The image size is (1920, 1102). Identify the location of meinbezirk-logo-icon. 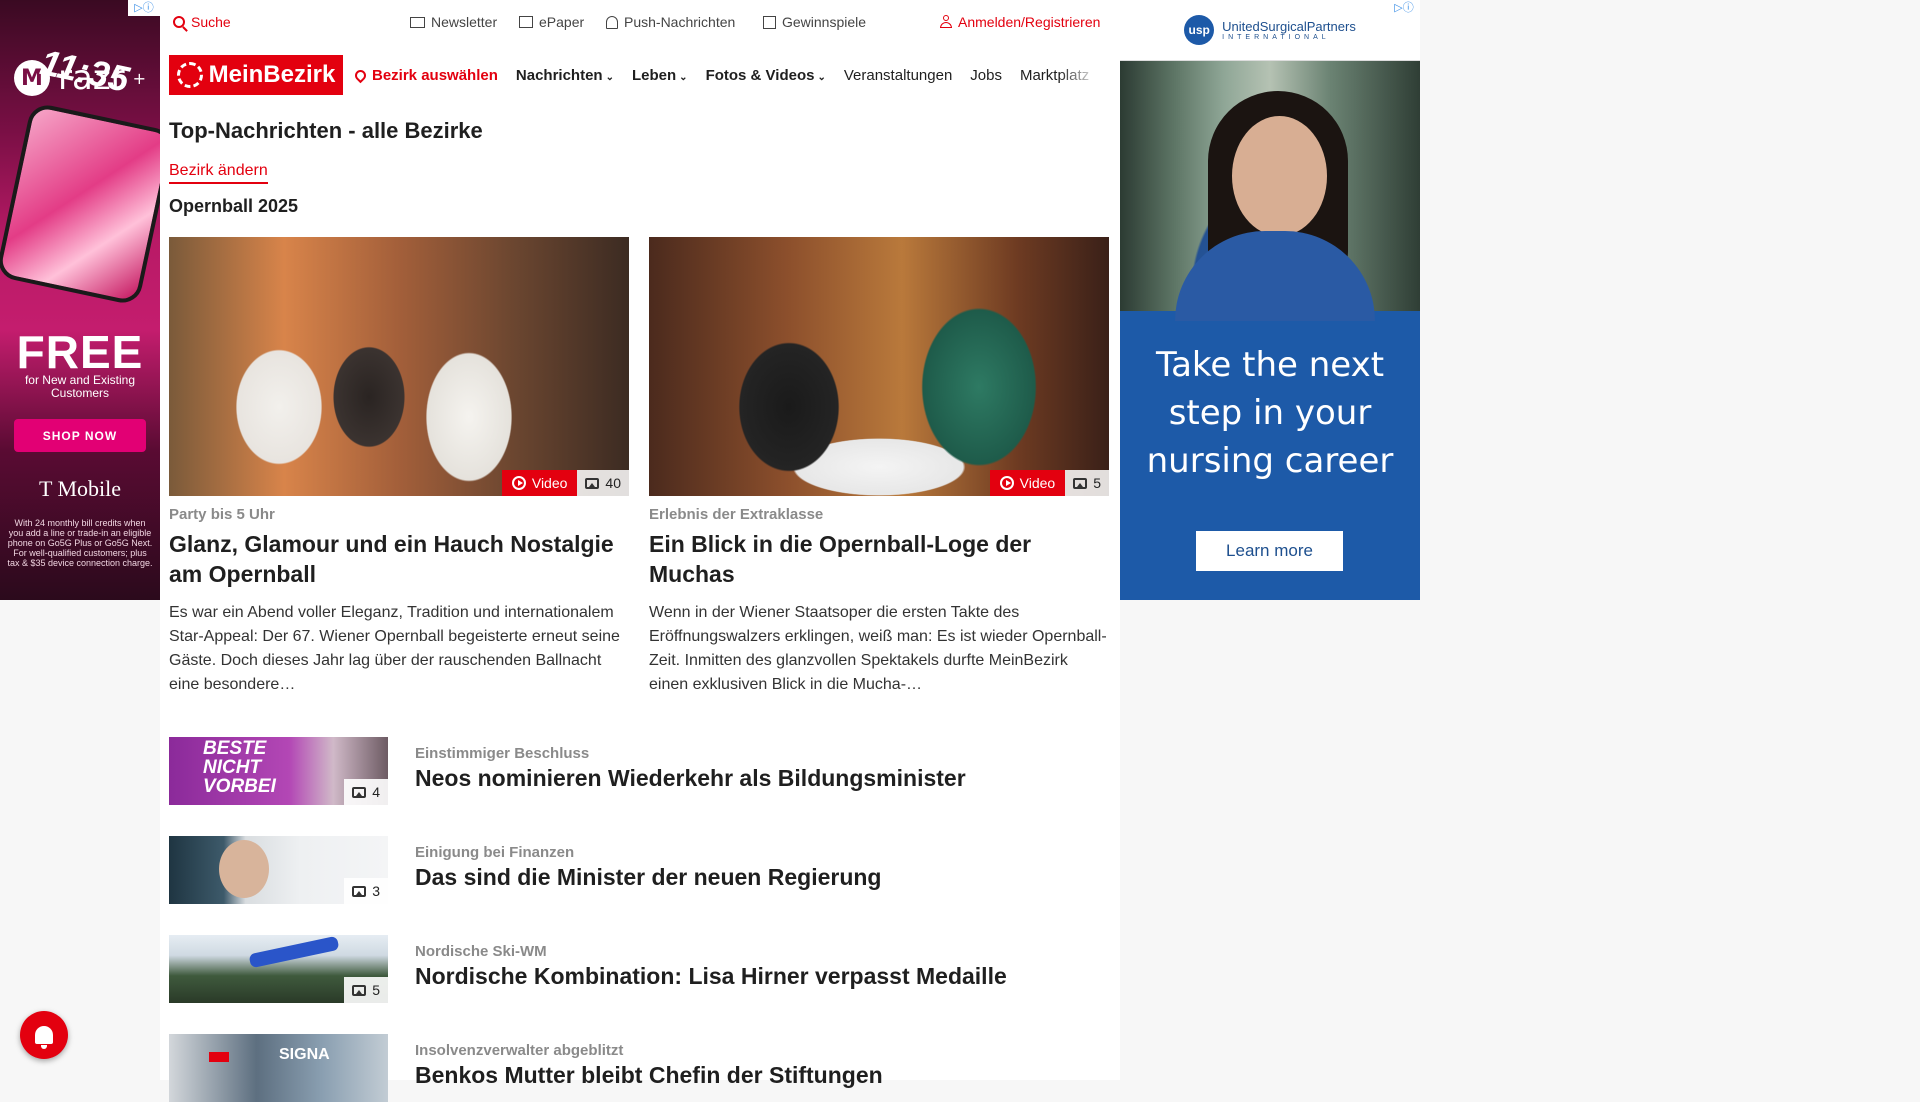
(189, 75).